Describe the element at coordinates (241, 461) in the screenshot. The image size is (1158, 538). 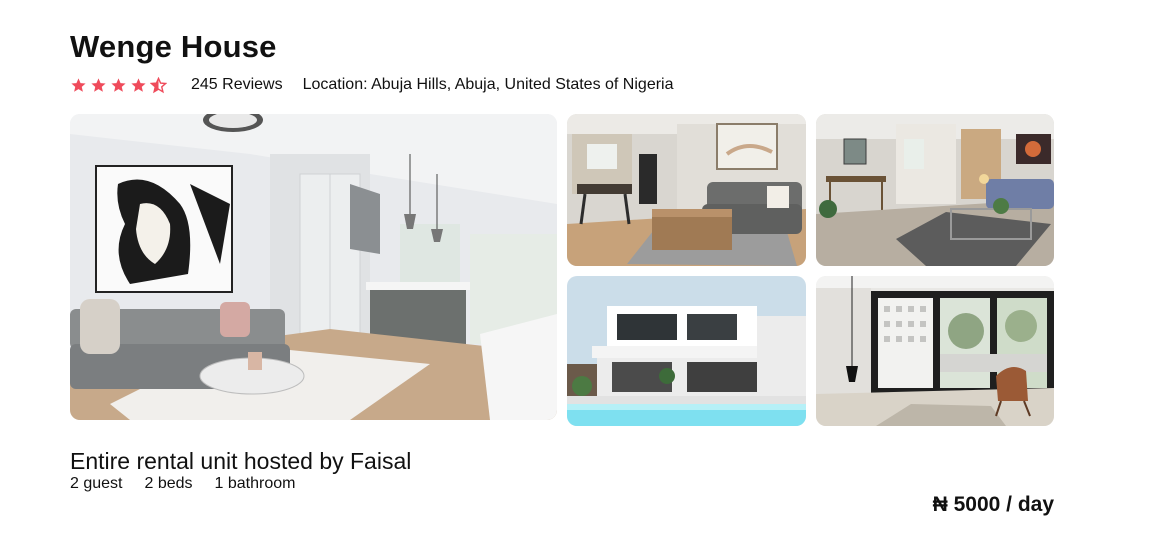
I see `unit-title: Entire rental unit hosted by Faisal` at that location.